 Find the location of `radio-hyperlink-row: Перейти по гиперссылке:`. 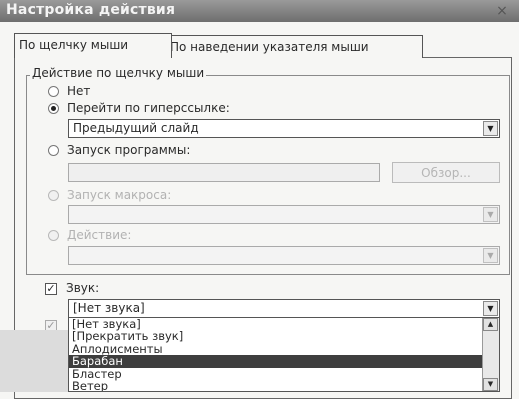

radio-hyperlink-row: Перейти по гиперссылке: is located at coordinates (139, 108).